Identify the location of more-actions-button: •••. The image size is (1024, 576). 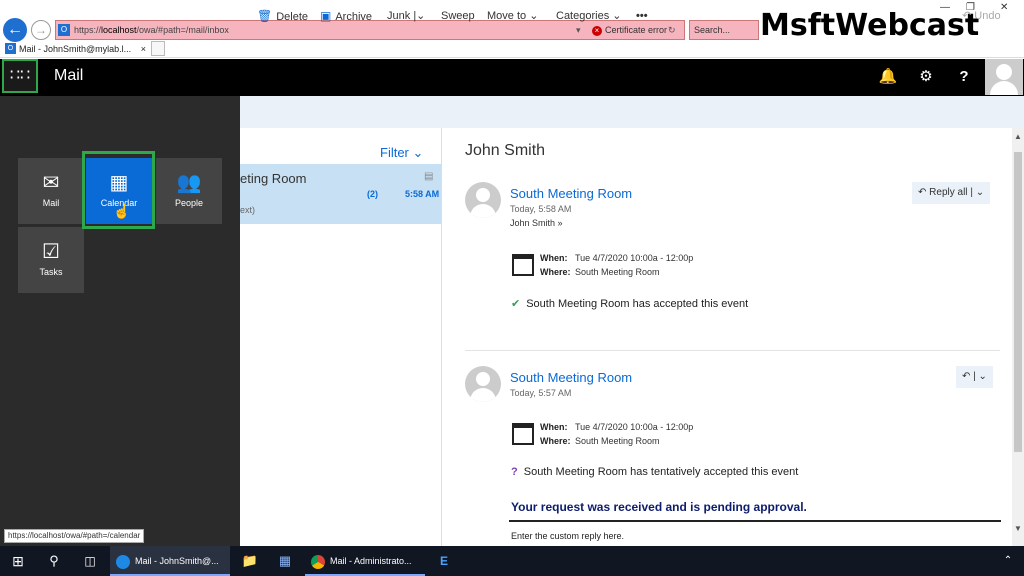
(642, 16).